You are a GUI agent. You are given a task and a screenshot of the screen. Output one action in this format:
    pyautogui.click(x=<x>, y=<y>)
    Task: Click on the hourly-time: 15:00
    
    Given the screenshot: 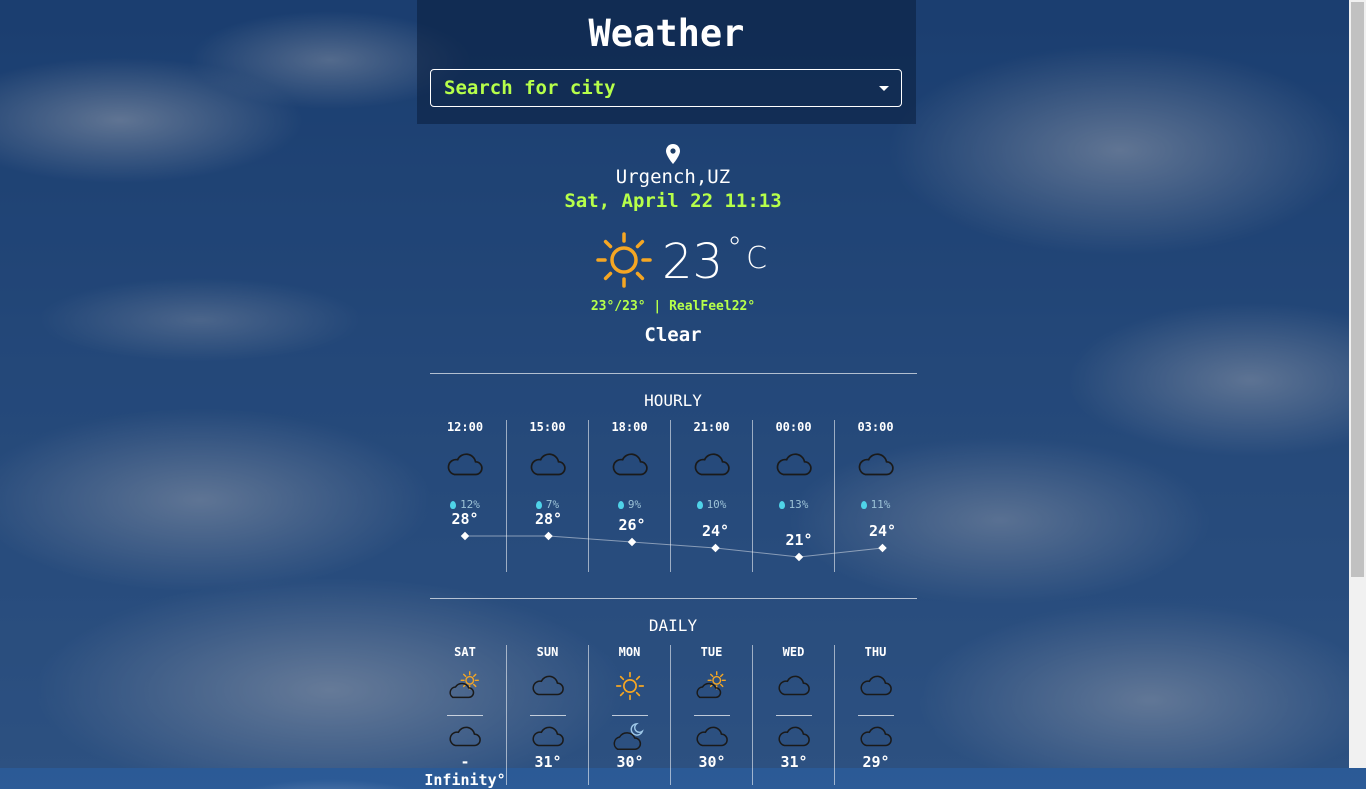 What is the action you would take?
    pyautogui.click(x=547, y=427)
    